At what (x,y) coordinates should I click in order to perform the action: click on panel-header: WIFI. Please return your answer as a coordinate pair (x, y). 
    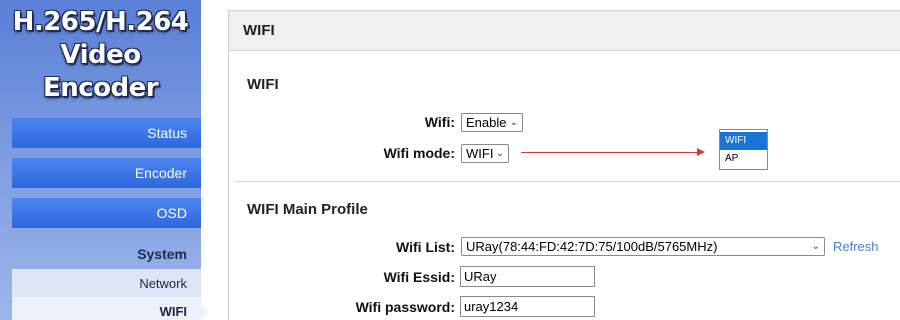
    Looking at the image, I should click on (564, 31).